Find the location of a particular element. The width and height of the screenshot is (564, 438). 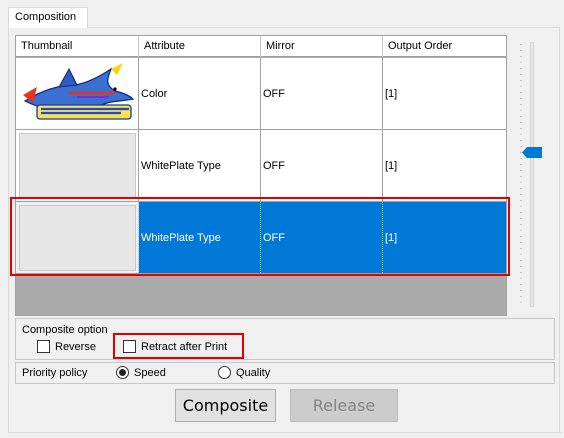

column-header-thumbnail: Thumbnail is located at coordinates (77, 46).